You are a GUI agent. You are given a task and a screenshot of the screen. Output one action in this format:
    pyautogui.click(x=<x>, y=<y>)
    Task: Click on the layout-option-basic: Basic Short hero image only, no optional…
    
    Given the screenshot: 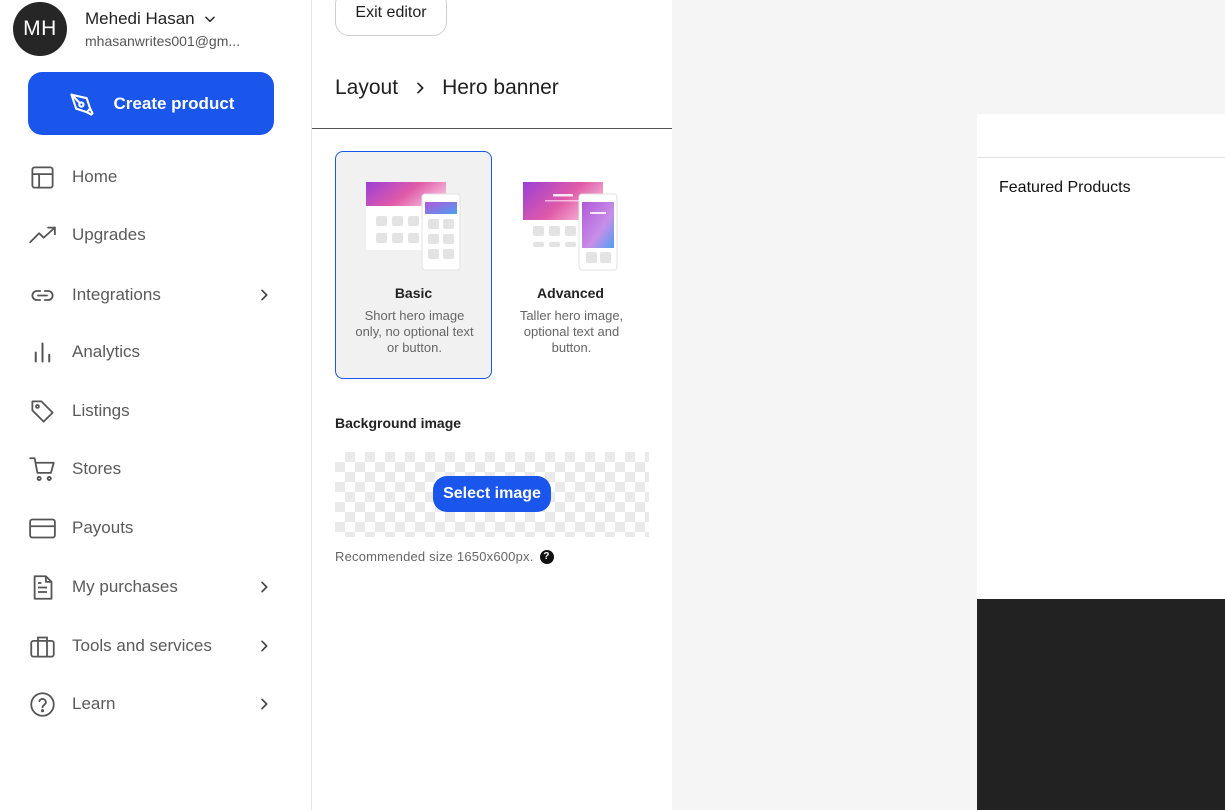 What is the action you would take?
    pyautogui.click(x=413, y=265)
    